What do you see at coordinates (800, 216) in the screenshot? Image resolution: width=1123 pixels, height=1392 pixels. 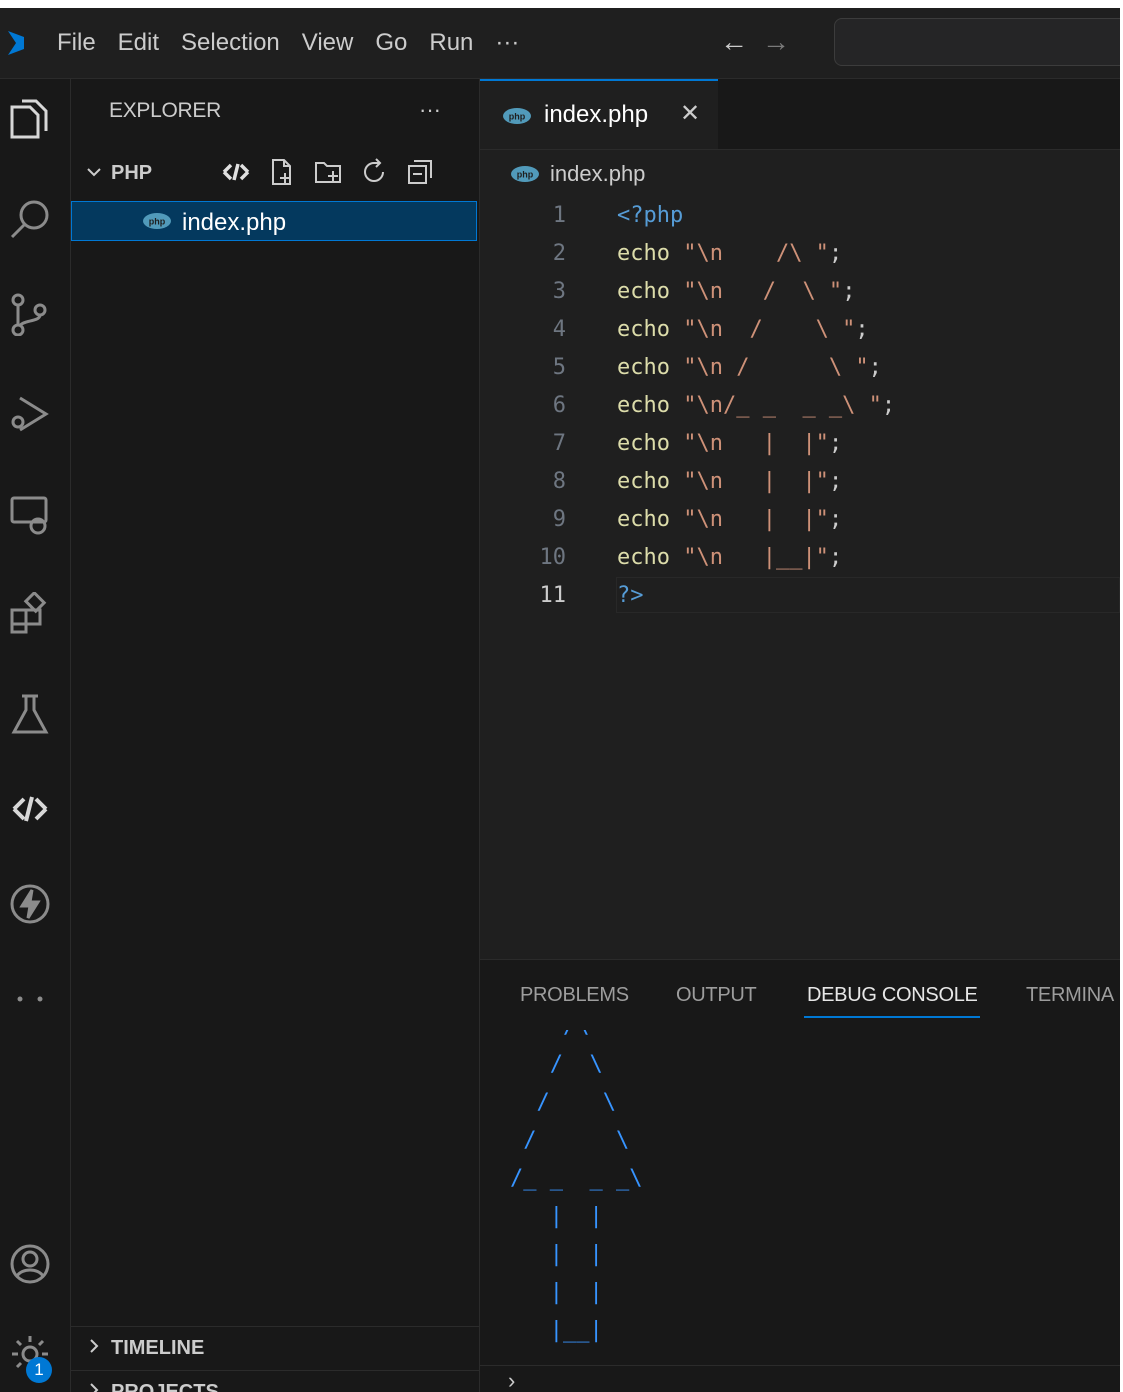 I see `code-line: 1 <?php` at bounding box center [800, 216].